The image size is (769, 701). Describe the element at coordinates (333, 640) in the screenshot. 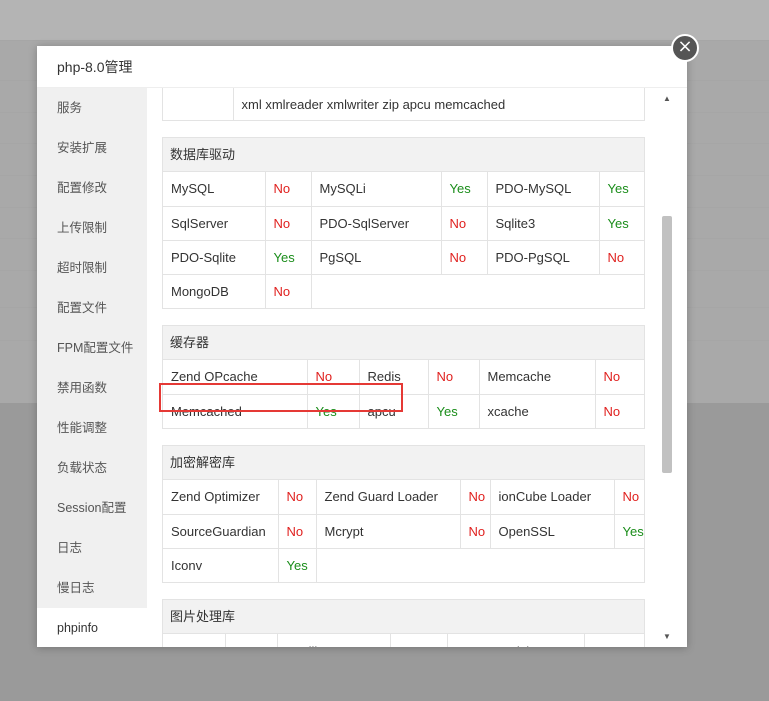

I see `ext-name: GD library` at that location.